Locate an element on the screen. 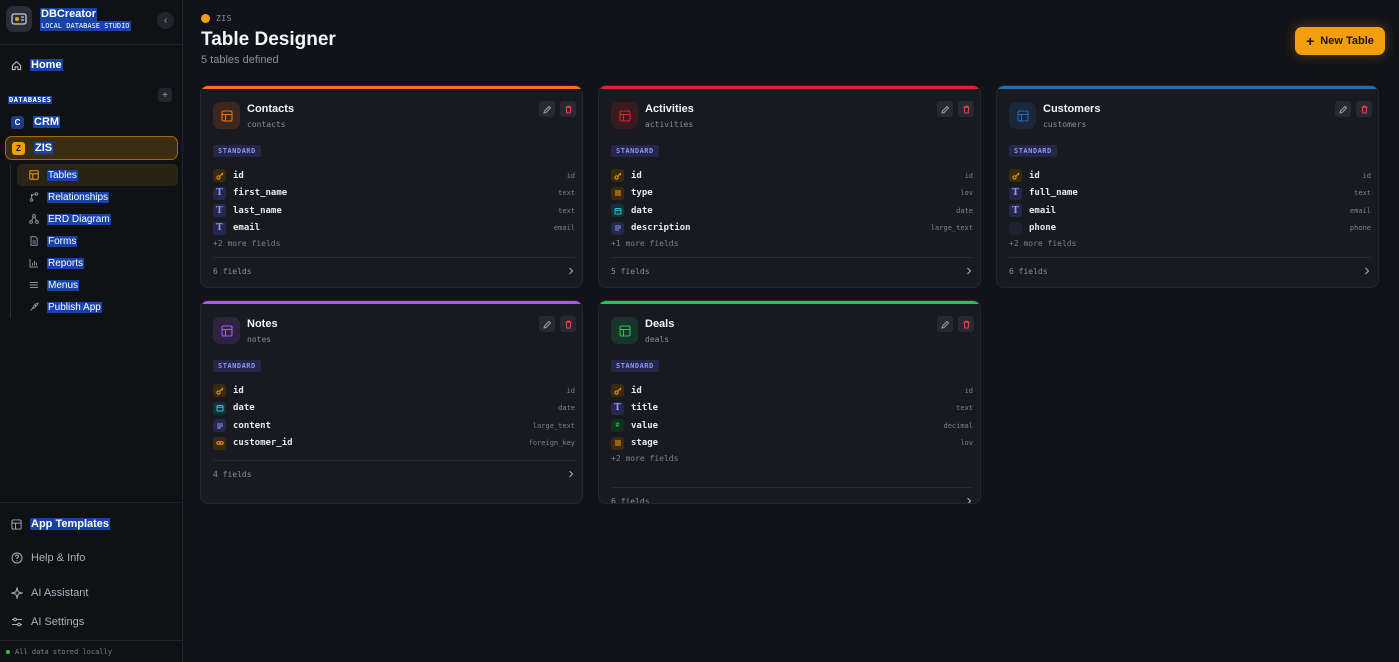 This screenshot has width=1399, height=662. text-icon: T is located at coordinates (219, 228).